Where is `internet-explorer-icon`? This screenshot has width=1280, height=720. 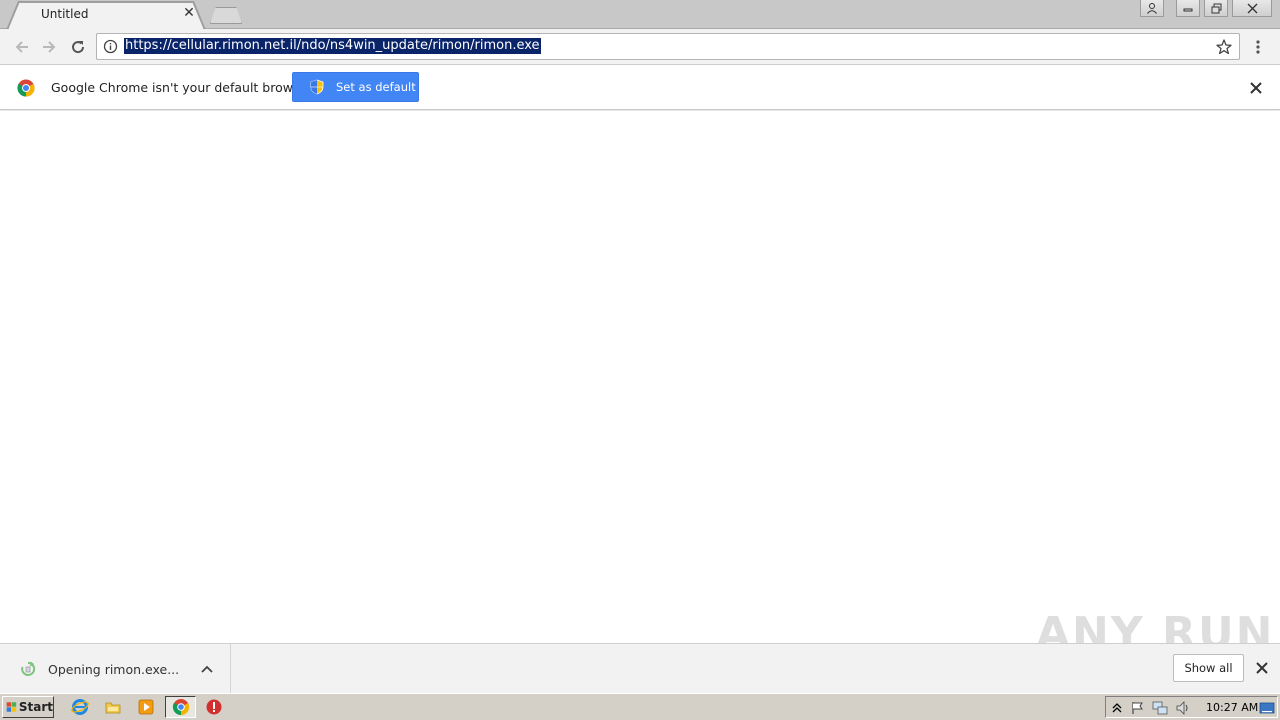
internet-explorer-icon is located at coordinates (80, 707).